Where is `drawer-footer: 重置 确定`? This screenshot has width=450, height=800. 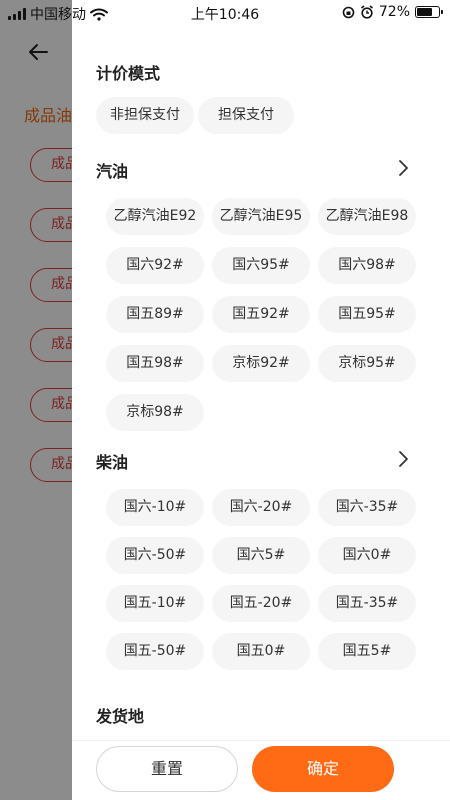 drawer-footer: 重置 确定 is located at coordinates (261, 770).